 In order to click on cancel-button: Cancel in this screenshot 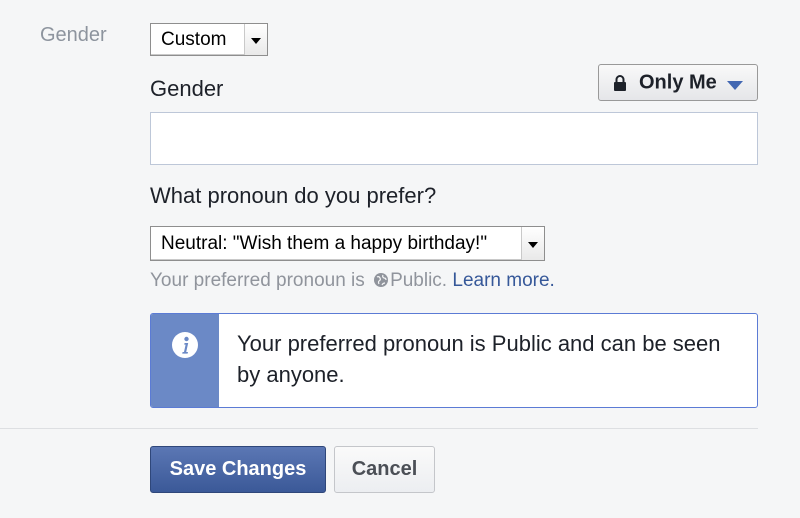, I will do `click(384, 469)`.